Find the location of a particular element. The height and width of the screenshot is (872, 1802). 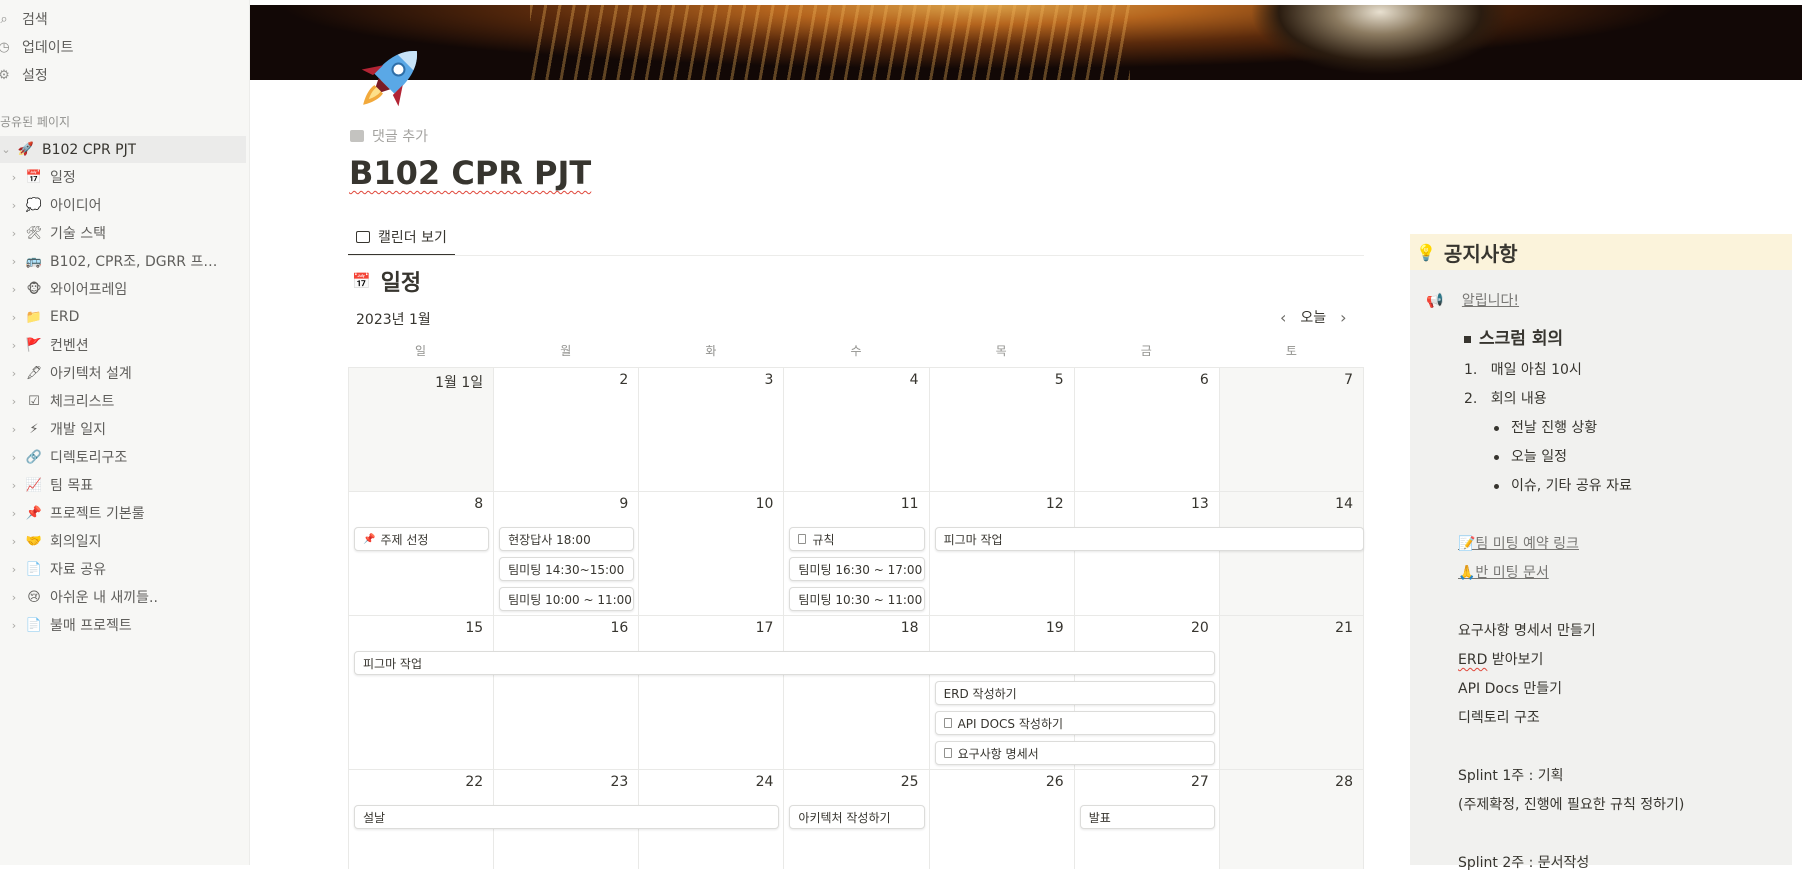

splint-1-note: (주제확정, 진행에 필요한 규칙 정하기) is located at coordinates (1571, 805).